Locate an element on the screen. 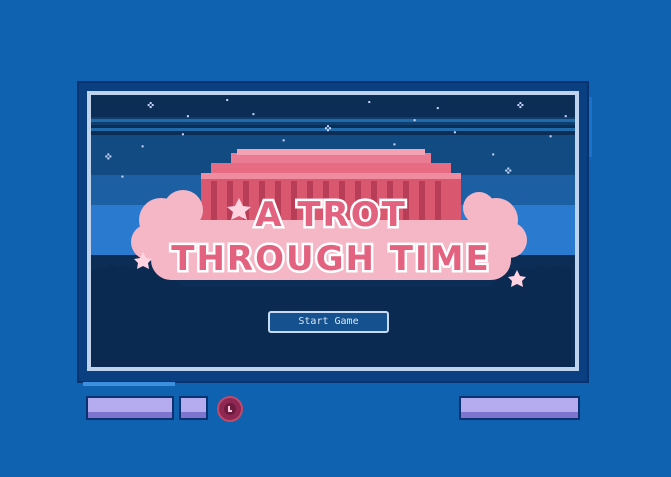 Image resolution: width=671 pixels, height=477 pixels. record-button-glyph is located at coordinates (230, 411).